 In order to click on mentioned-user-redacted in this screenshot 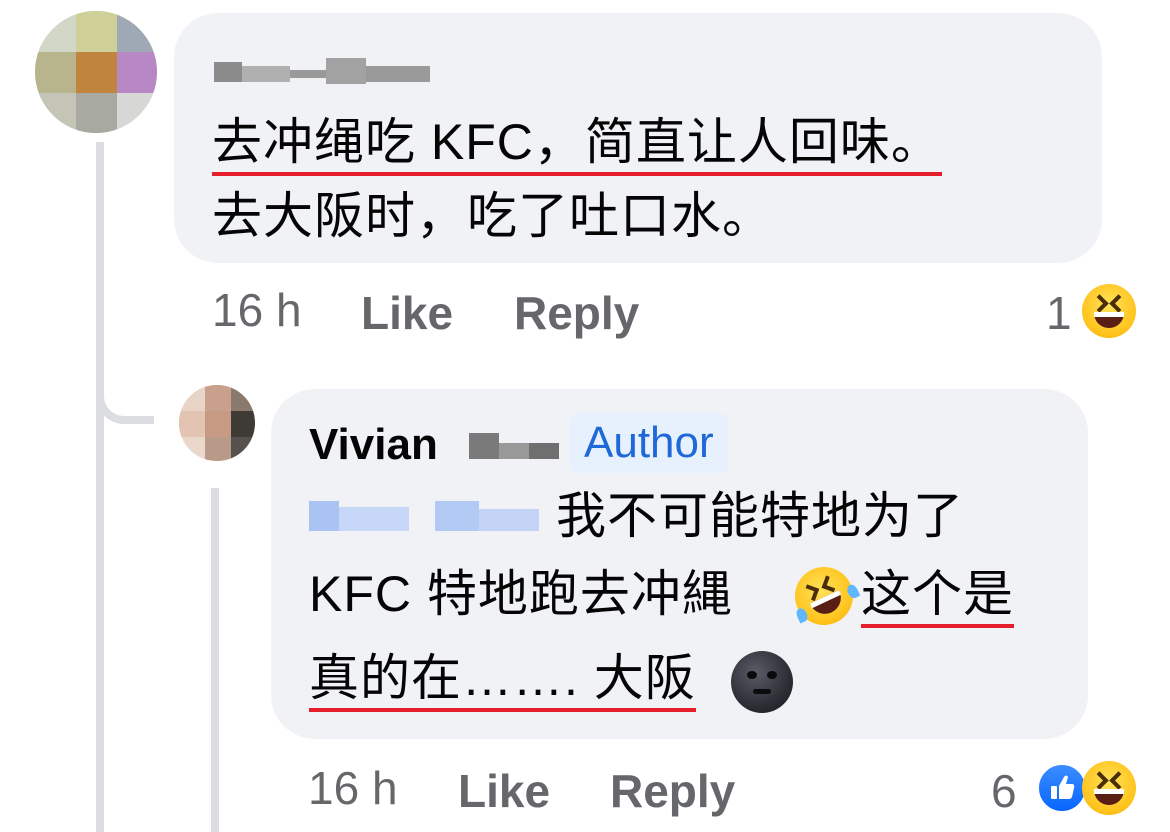, I will do `click(424, 516)`.